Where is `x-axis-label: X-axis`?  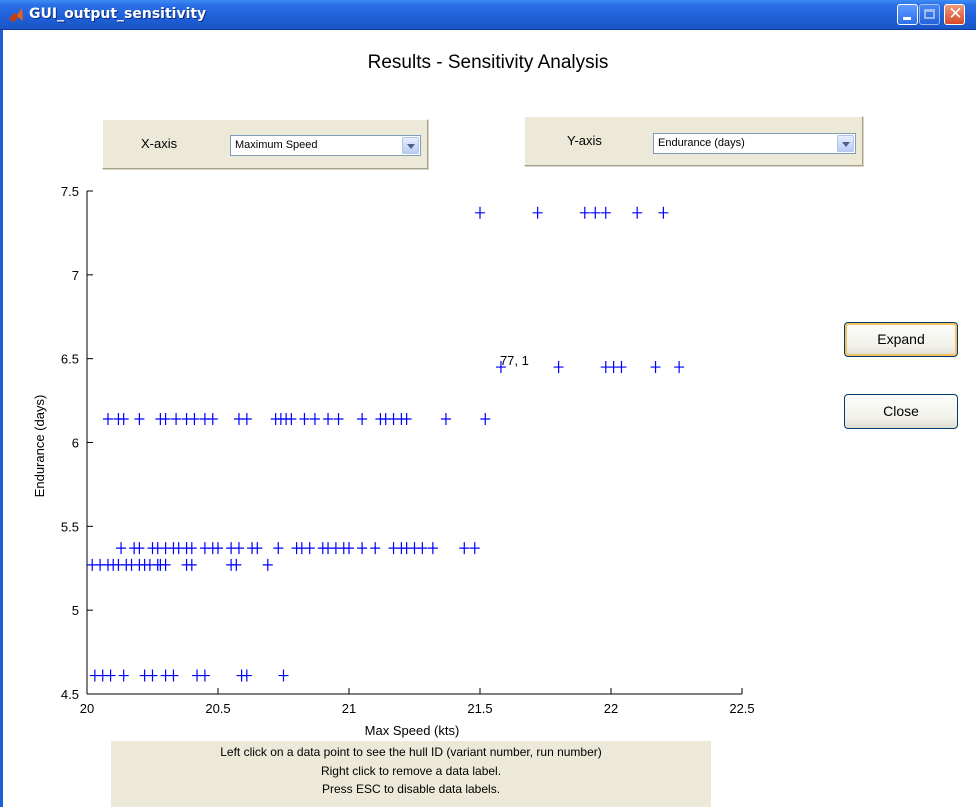
x-axis-label: X-axis is located at coordinates (159, 143).